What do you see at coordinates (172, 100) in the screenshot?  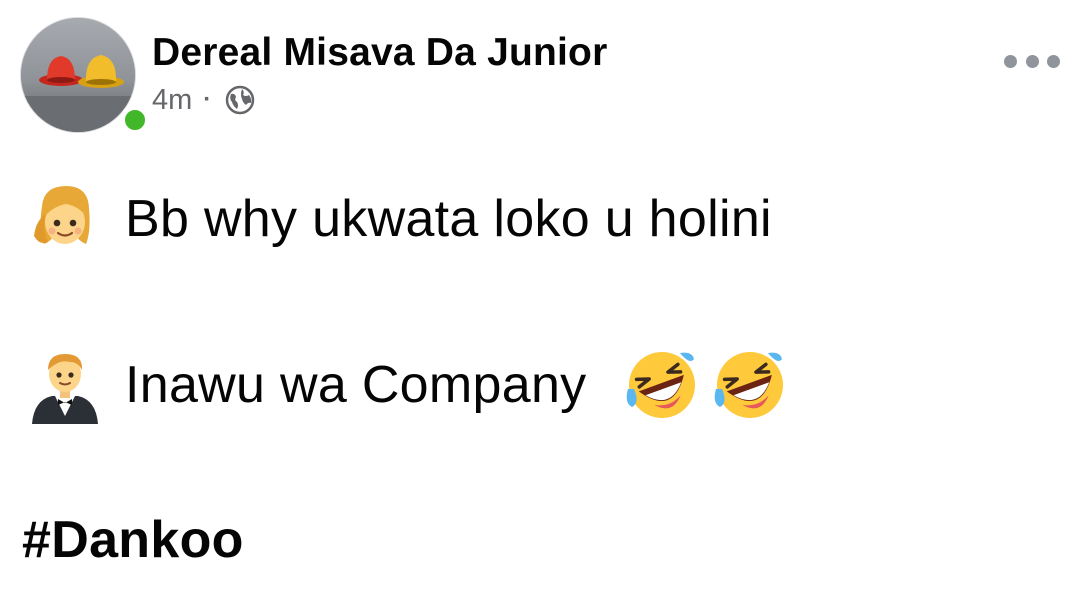 I see `post-time: 4m` at bounding box center [172, 100].